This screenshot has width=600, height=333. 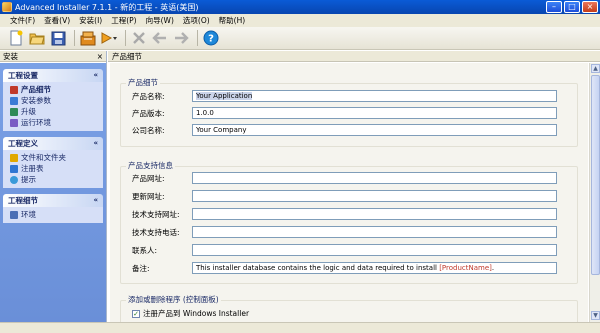 What do you see at coordinates (56, 122) in the screenshot?
I see `nav-item-runtime-environment: 运行环境` at bounding box center [56, 122].